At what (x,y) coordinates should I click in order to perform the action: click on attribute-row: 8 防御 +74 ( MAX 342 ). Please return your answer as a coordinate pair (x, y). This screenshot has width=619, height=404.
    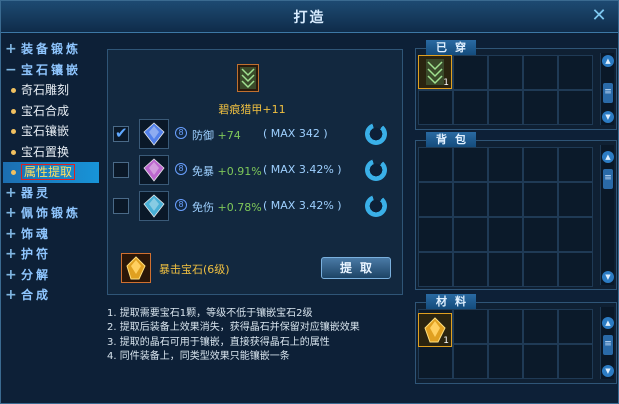
    Looking at the image, I should click on (258, 134).